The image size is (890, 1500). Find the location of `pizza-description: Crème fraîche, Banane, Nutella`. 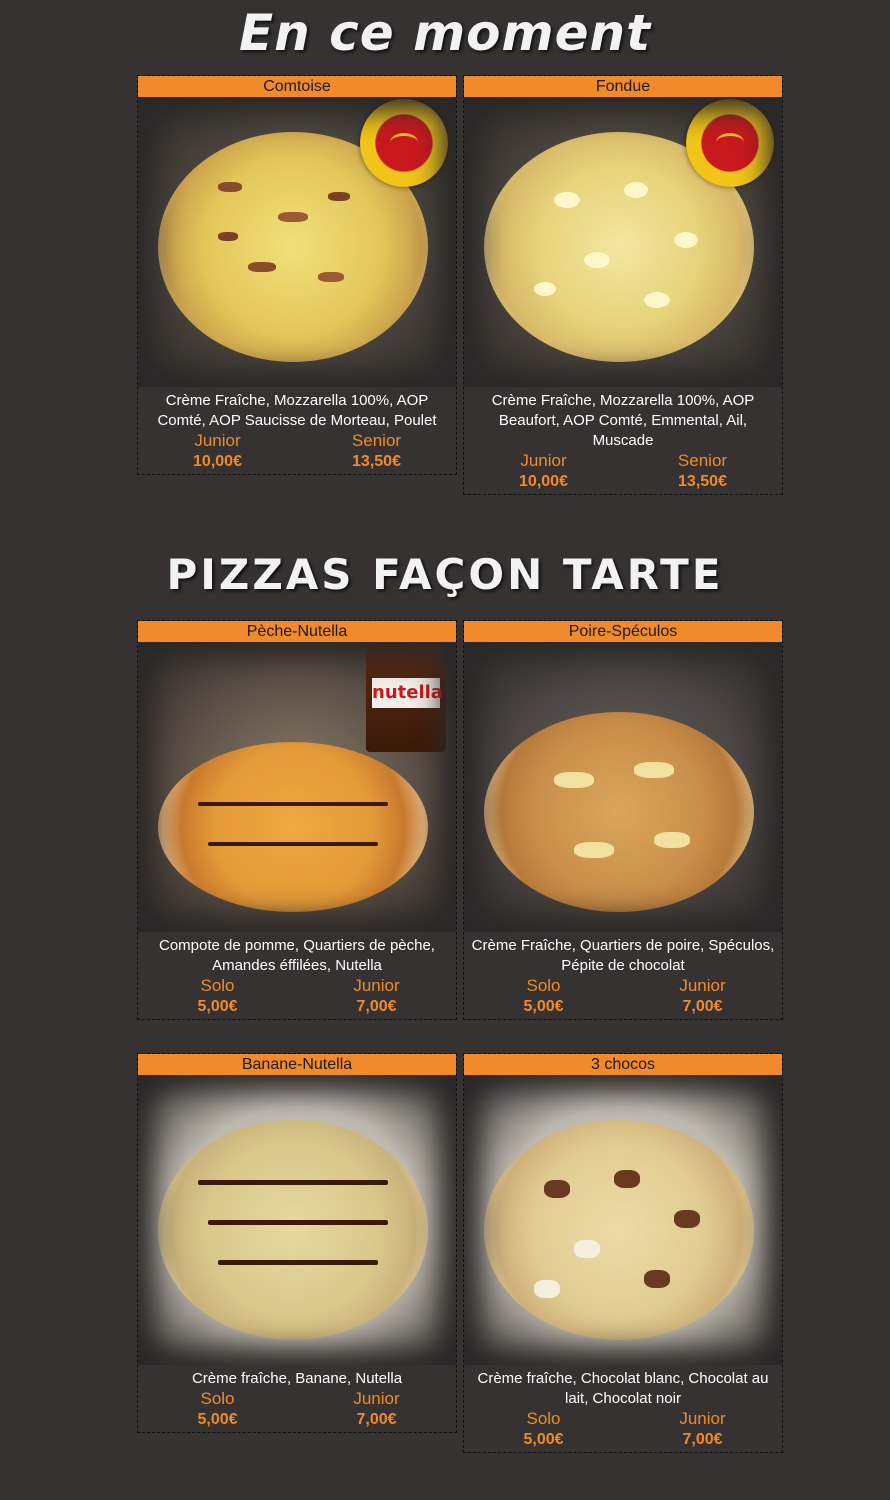

pizza-description: Crème fraîche, Banane, Nutella is located at coordinates (297, 1378).